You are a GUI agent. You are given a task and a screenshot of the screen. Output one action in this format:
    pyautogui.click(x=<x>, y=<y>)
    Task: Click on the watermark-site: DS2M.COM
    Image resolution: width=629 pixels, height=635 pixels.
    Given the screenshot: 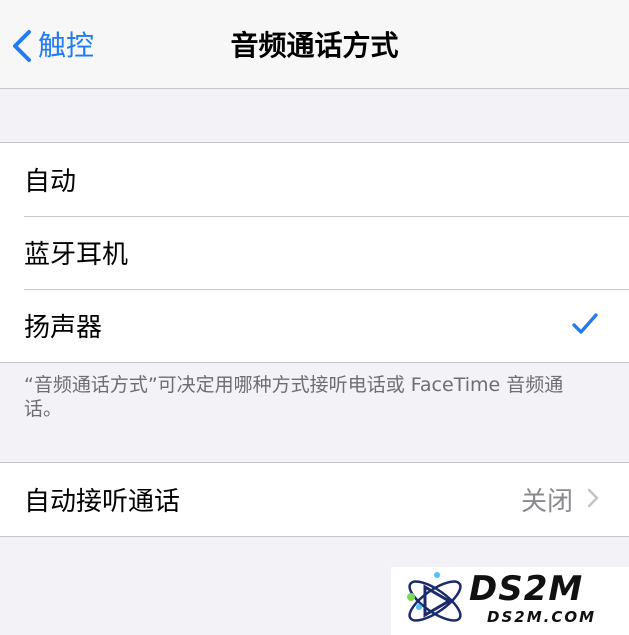 What is the action you would take?
    pyautogui.click(x=542, y=617)
    